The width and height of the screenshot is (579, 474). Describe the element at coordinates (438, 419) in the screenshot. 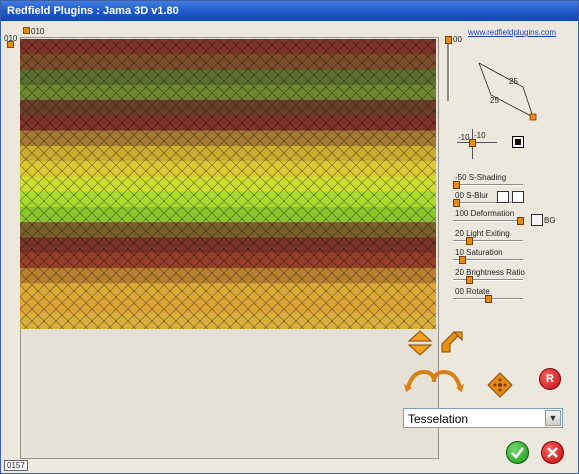

I see `pattern-dropdown-value: Tesselation` at that location.